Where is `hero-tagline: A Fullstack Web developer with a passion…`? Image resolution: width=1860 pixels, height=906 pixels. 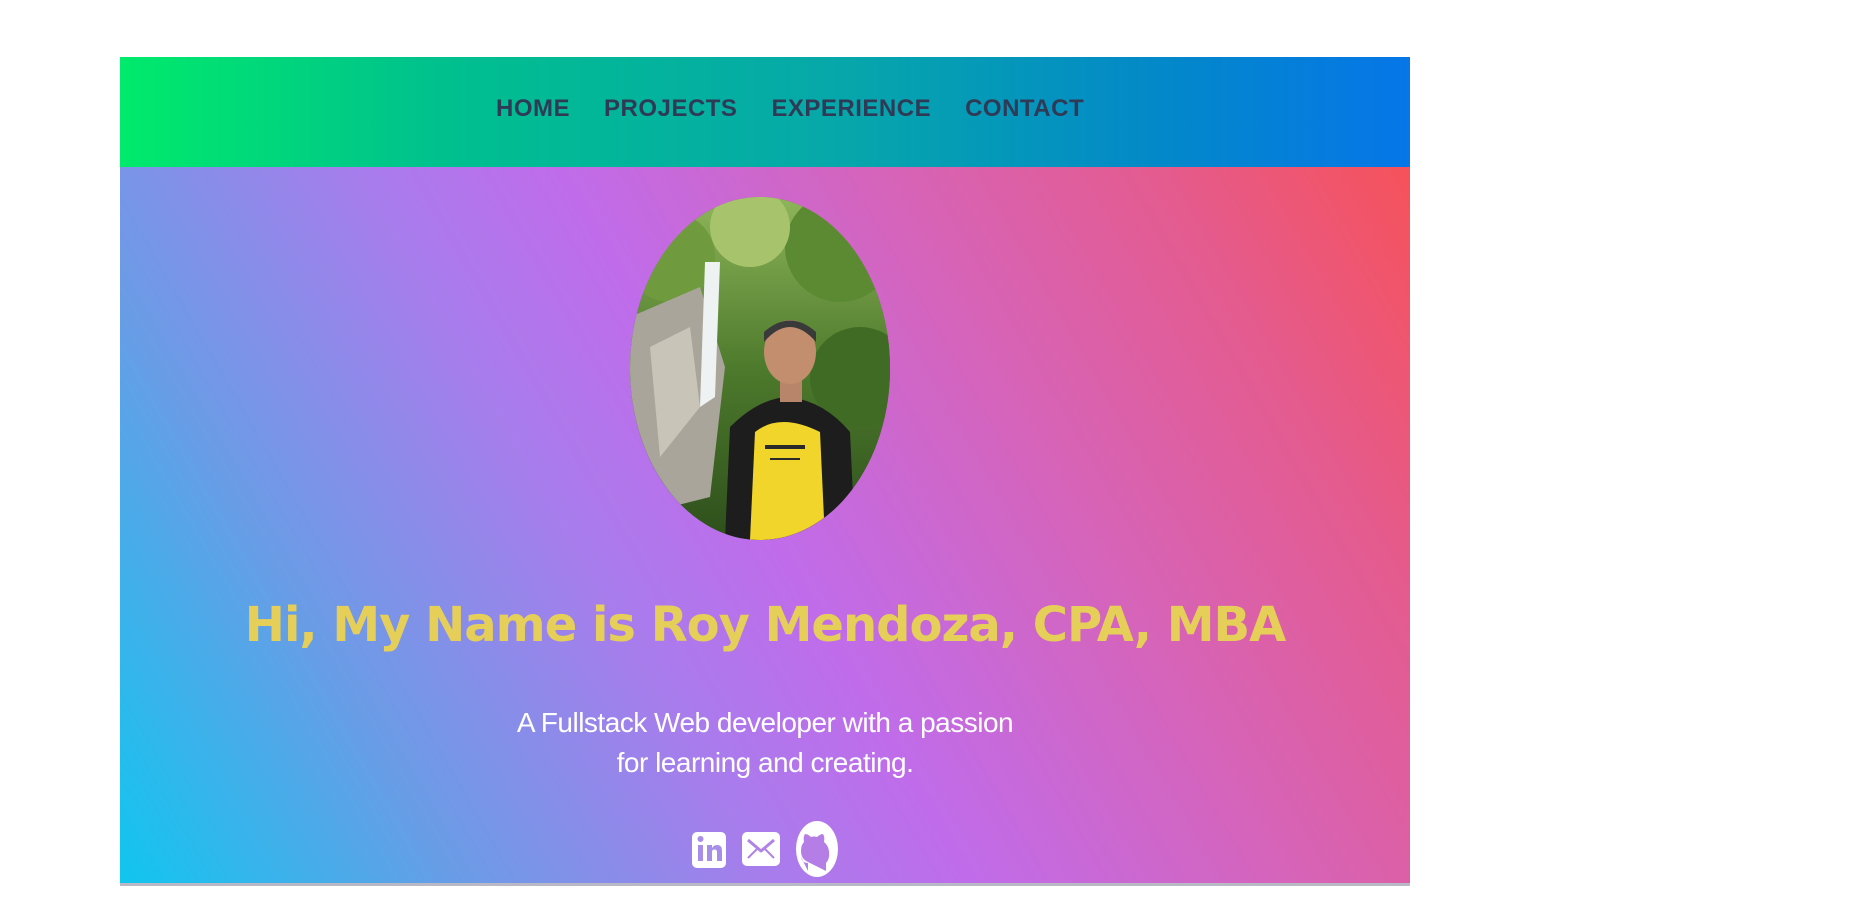 hero-tagline: A Fullstack Web developer with a passion… is located at coordinates (765, 742).